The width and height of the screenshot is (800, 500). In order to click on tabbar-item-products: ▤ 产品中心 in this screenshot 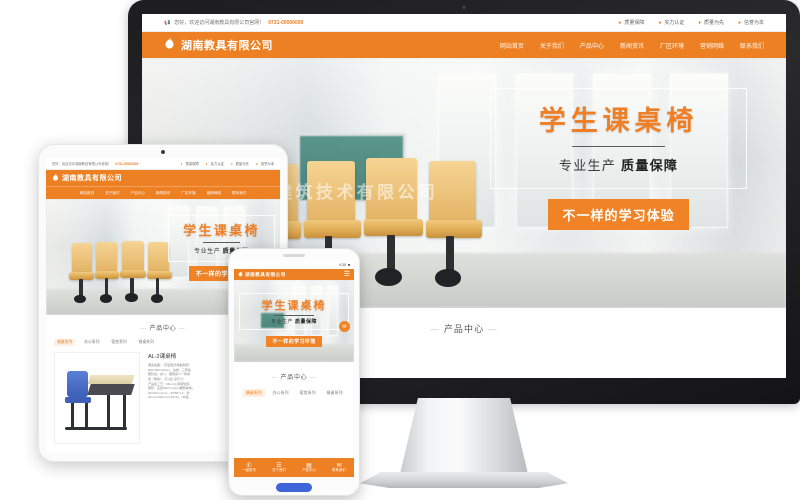, I will do `click(309, 468)`.